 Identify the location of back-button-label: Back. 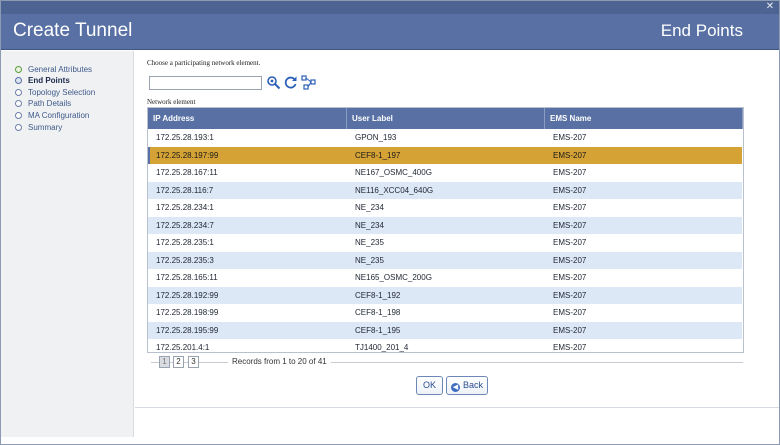
(472, 385).